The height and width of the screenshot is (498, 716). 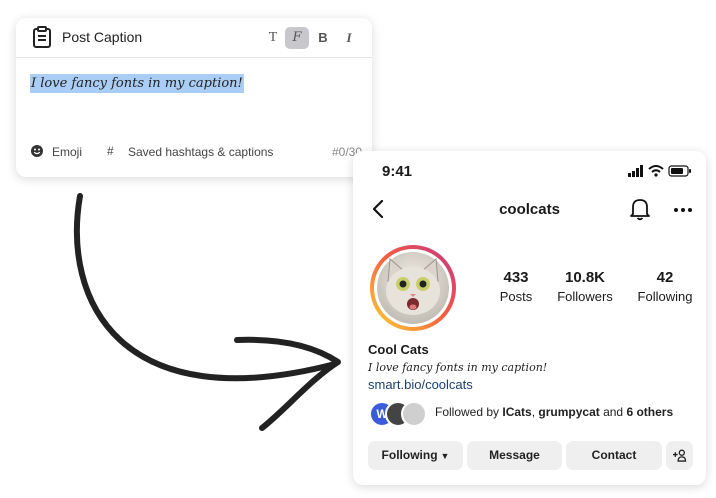 I want to click on caption-textarea: I love fancy fonts in my caption!, so click(x=137, y=83).